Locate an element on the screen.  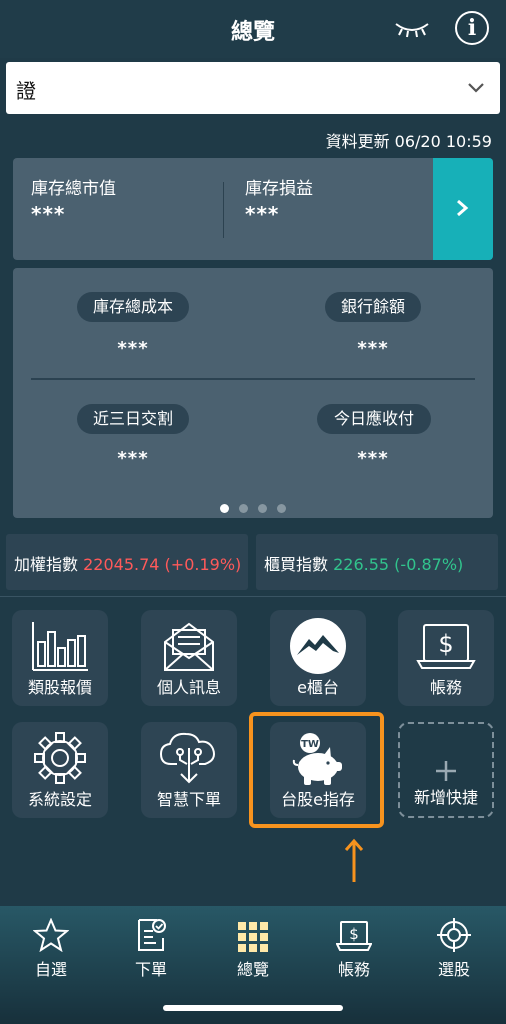
cost-value: *** is located at coordinates (133, 348).